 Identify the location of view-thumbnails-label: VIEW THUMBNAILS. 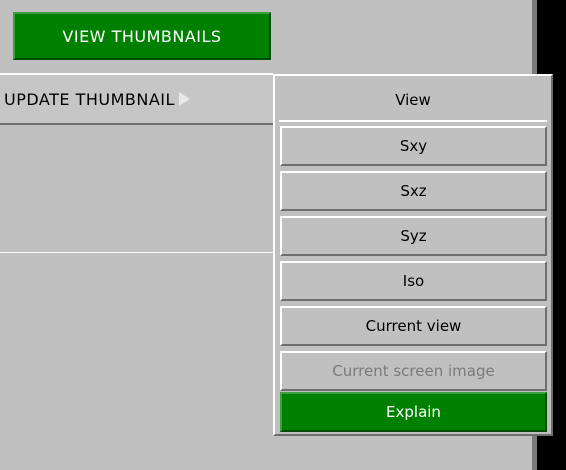
(142, 36).